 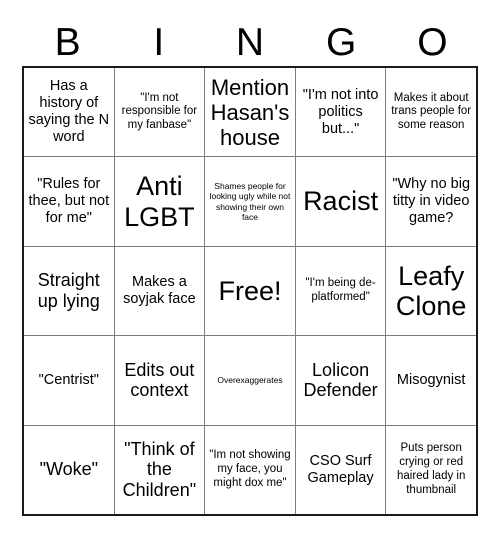 I want to click on bingo-cell-label: "Think of the Children", so click(x=159, y=469).